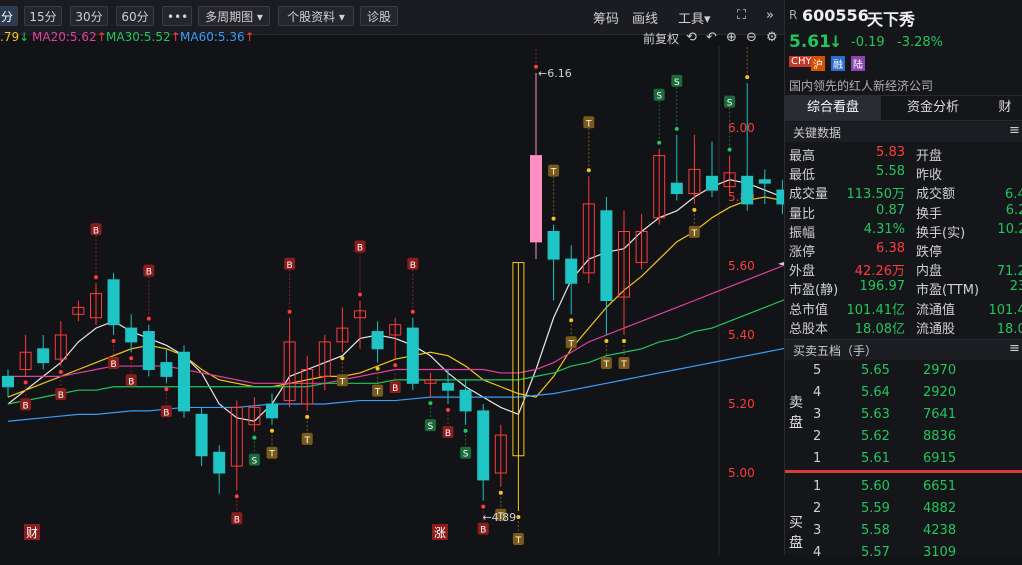  Describe the element at coordinates (890, 152) in the screenshot. I see `key-value: 5.83` at that location.